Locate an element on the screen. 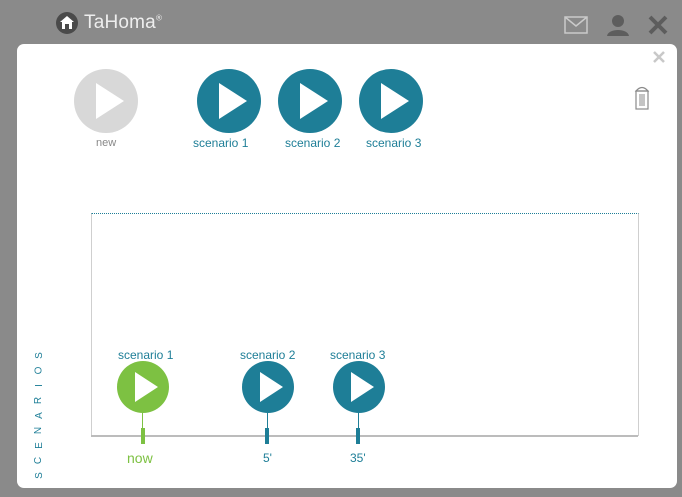 This screenshot has width=682, height=497. user-icon is located at coordinates (618, 27).